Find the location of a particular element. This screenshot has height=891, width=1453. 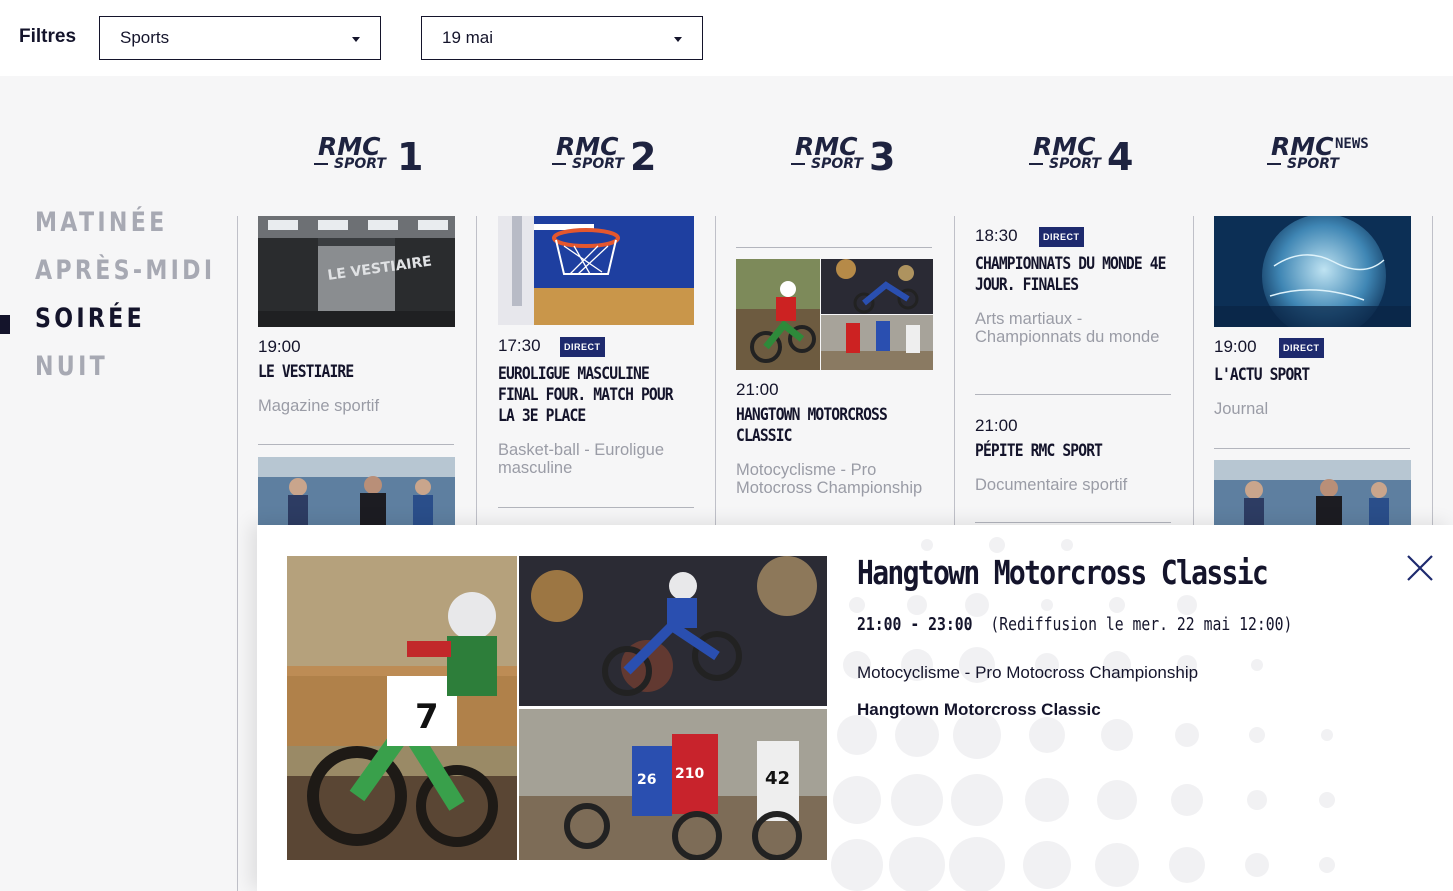

program-genre: Arts martiaux - Championnats du monde is located at coordinates (1067, 328).